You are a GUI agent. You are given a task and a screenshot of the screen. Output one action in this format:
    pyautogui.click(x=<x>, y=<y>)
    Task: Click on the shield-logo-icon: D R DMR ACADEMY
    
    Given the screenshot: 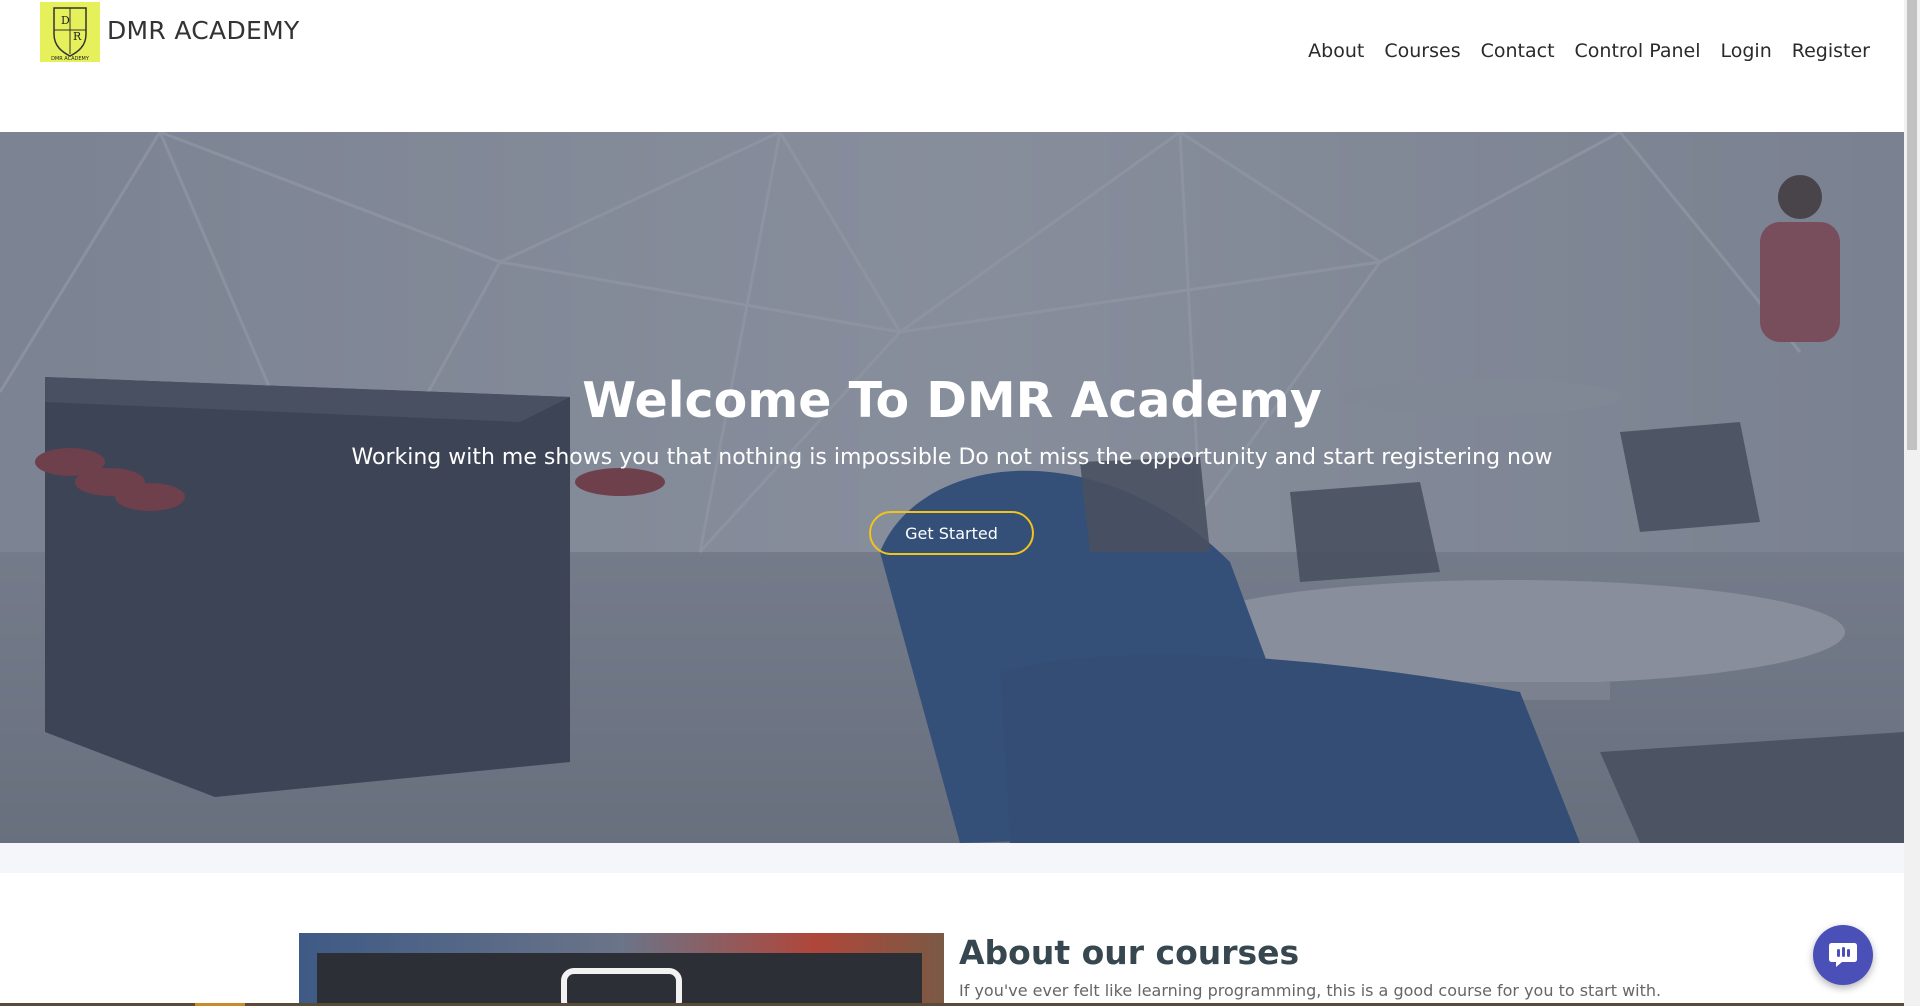 What is the action you would take?
    pyautogui.click(x=70, y=34)
    